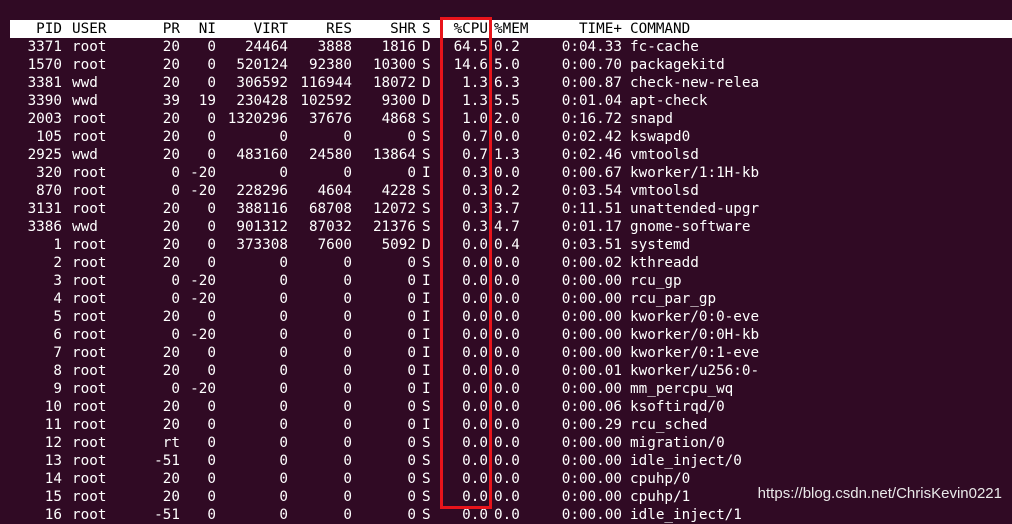 The width and height of the screenshot is (1012, 524). I want to click on table-row: 105 root 20 0 0 0 0 S 0.7 0.0 0:02.42 kswapd0, so click(506, 137).